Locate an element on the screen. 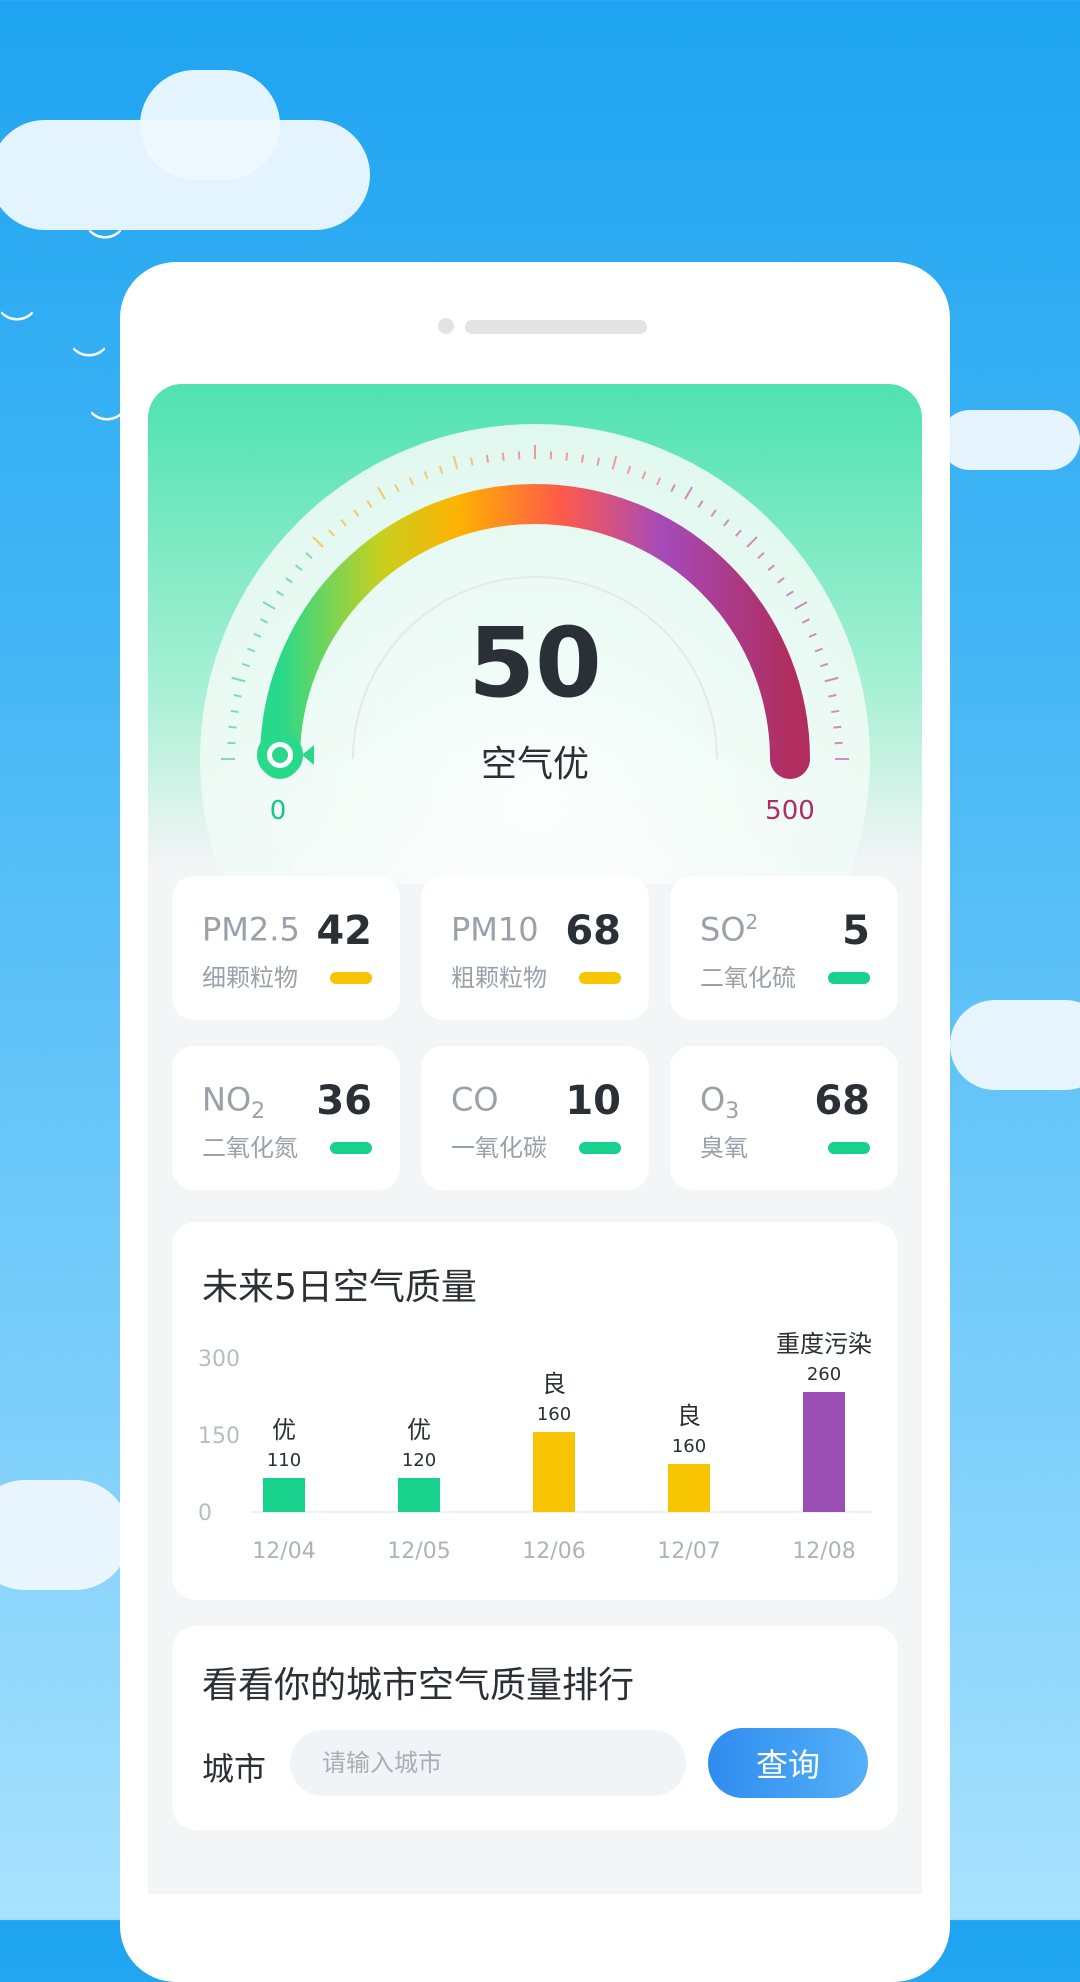 The height and width of the screenshot is (1982, 1080). y-tick-label: 300 is located at coordinates (219, 1359).